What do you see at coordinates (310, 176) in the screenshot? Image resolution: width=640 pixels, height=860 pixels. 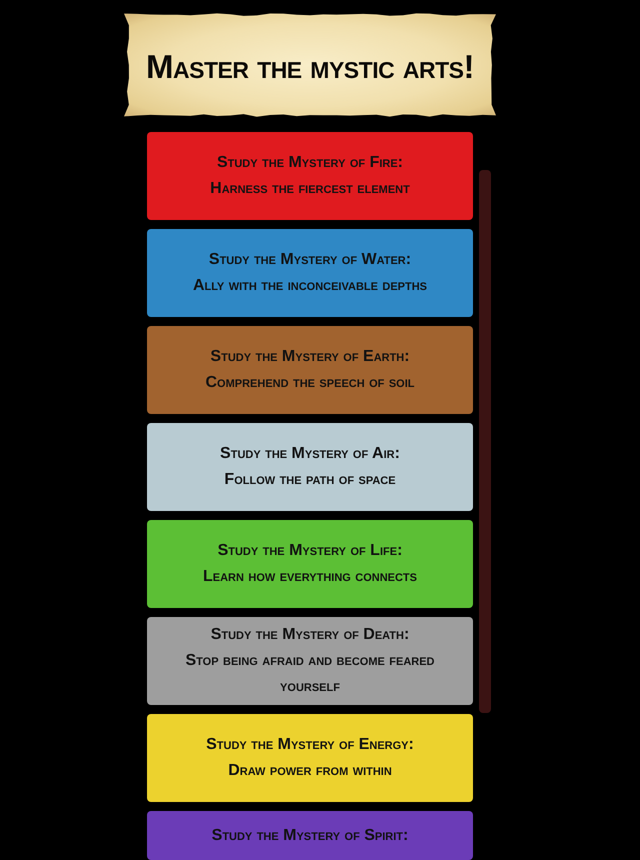 I see `mystery-button: Study the Mystery of Fire: Harness the fiercest element` at bounding box center [310, 176].